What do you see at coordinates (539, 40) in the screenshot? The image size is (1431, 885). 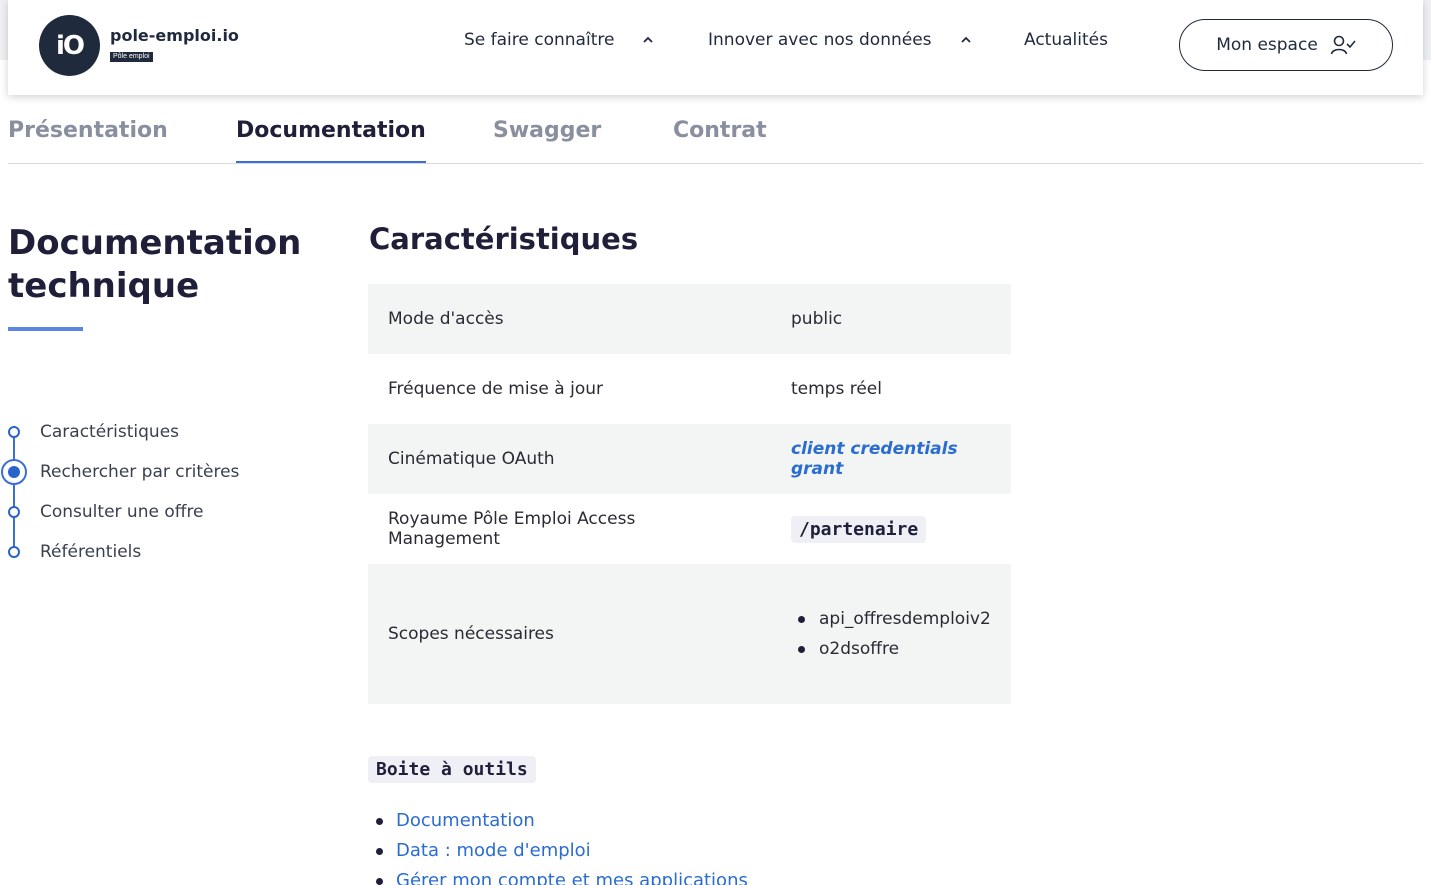 I see `nav-label: Se faire connaître` at bounding box center [539, 40].